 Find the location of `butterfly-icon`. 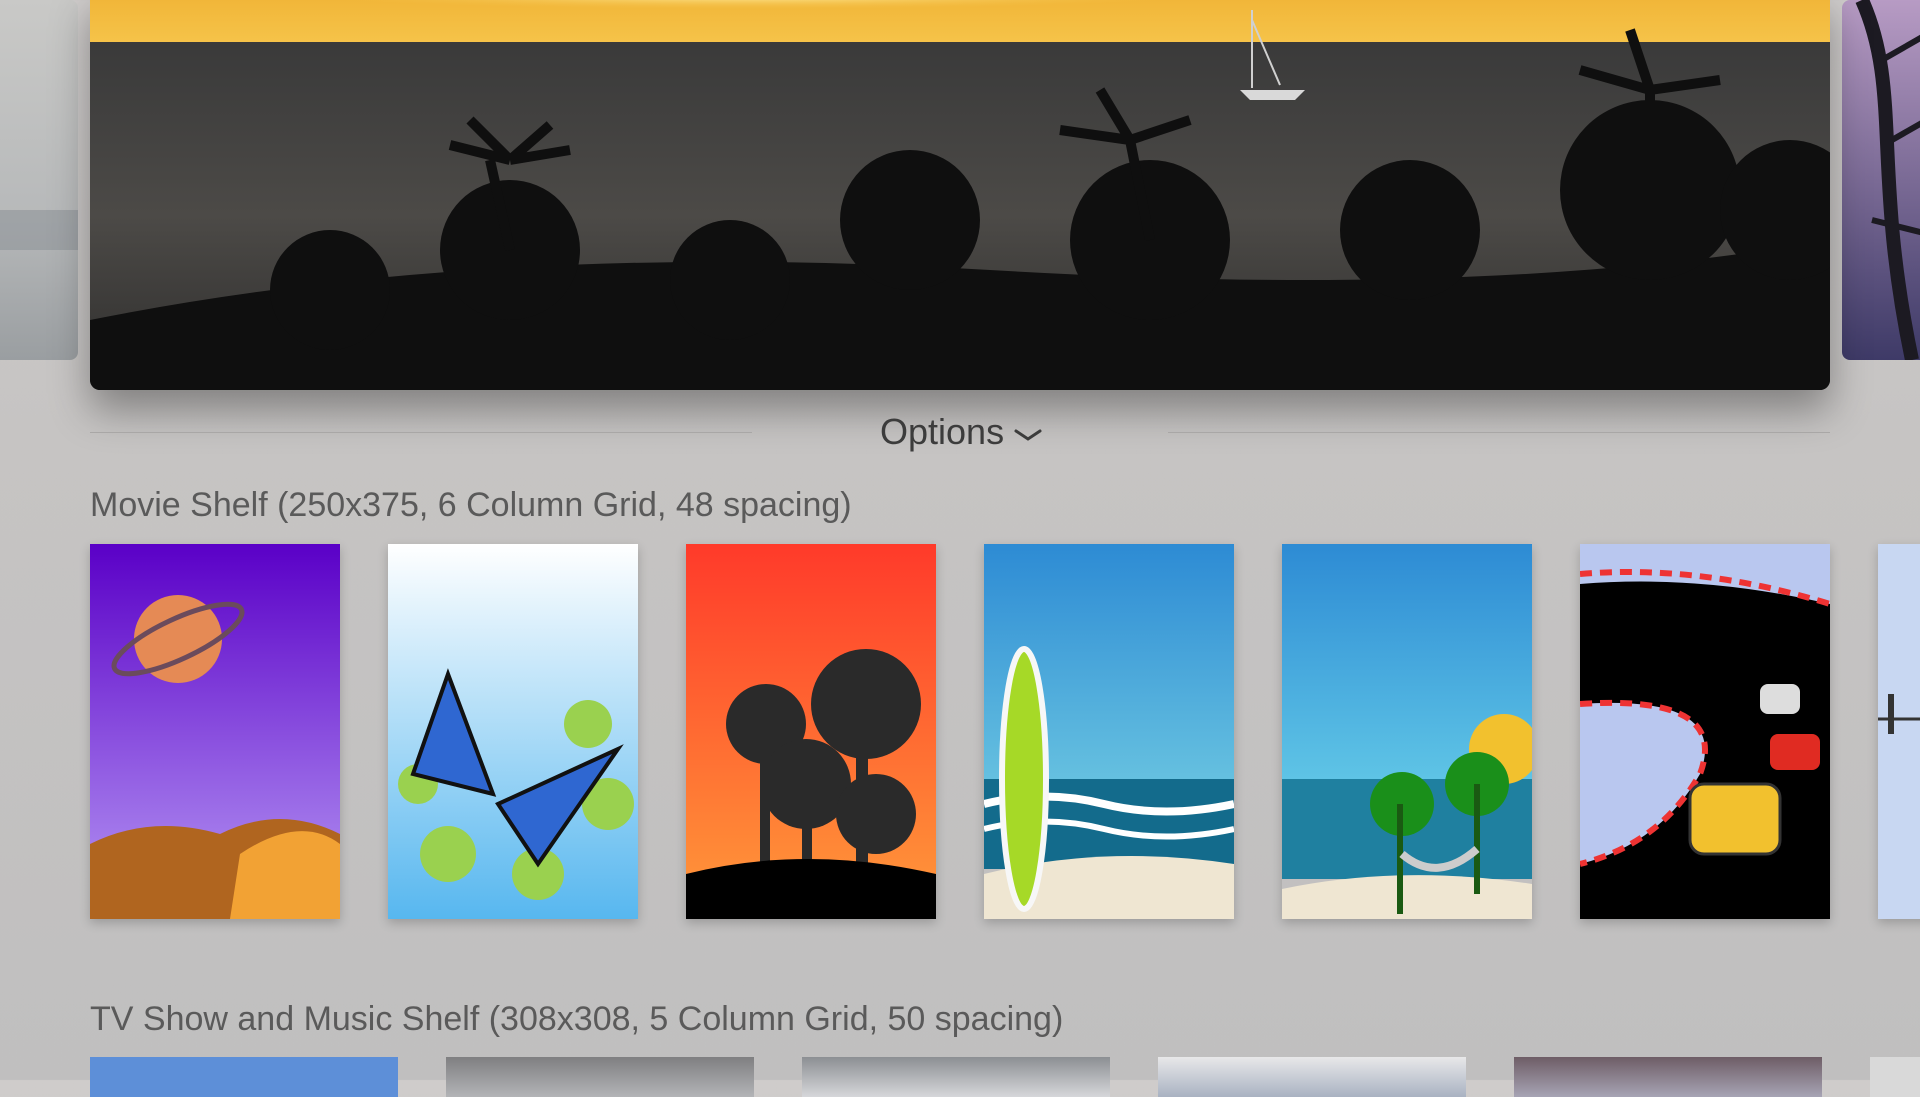

butterfly-icon is located at coordinates (513, 731).